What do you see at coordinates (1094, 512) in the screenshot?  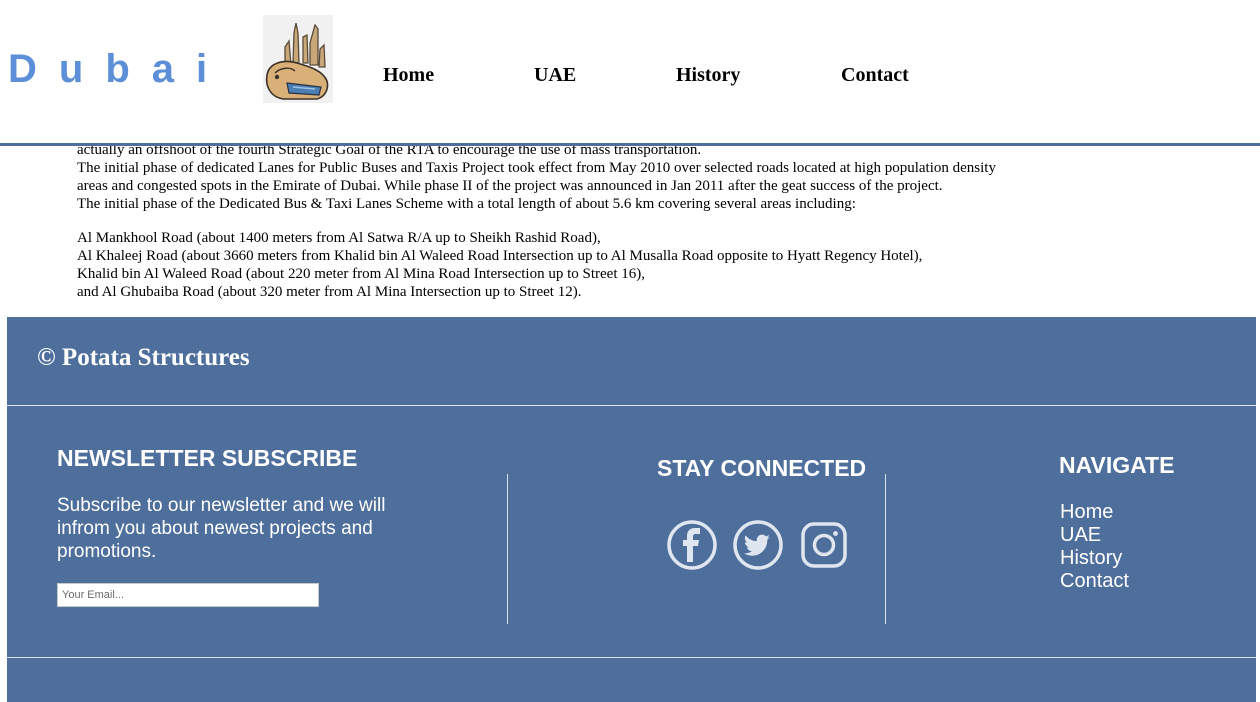 I see `footer-link-home: Home` at bounding box center [1094, 512].